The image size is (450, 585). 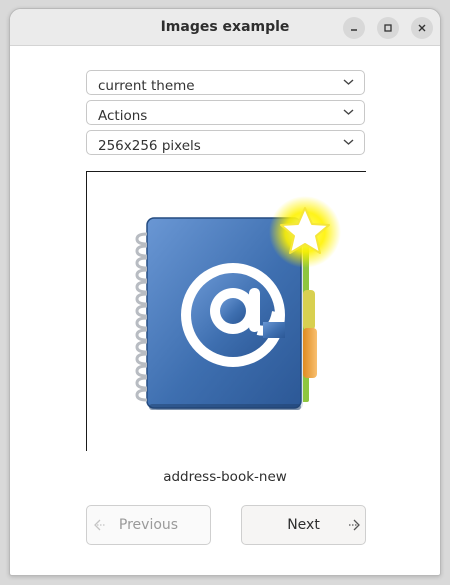 I want to click on next-button-label: Next, so click(x=303, y=525).